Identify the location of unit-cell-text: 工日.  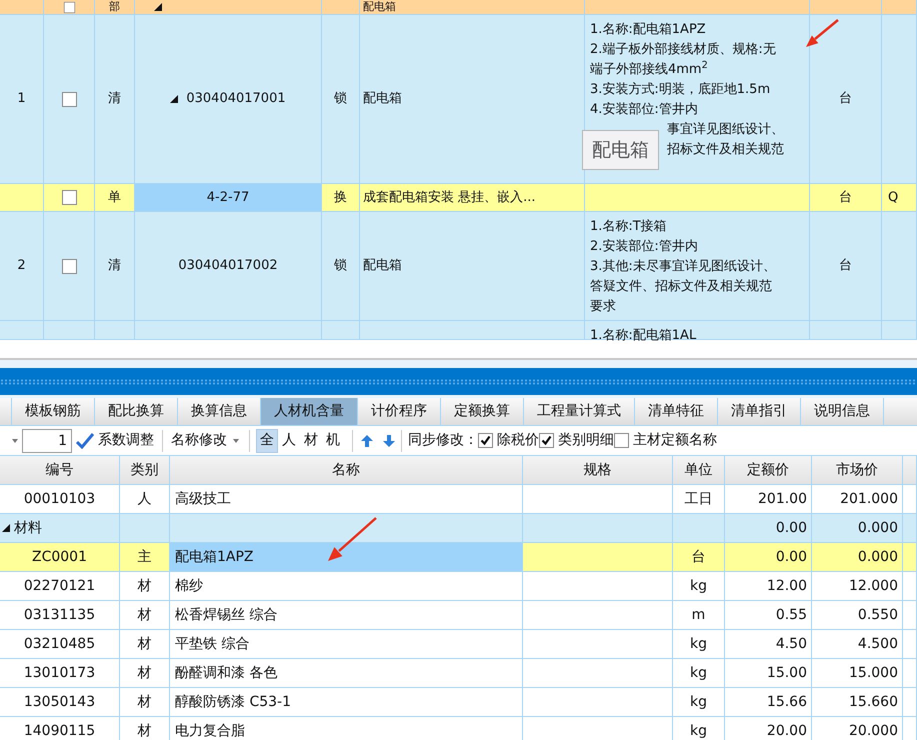
(698, 499).